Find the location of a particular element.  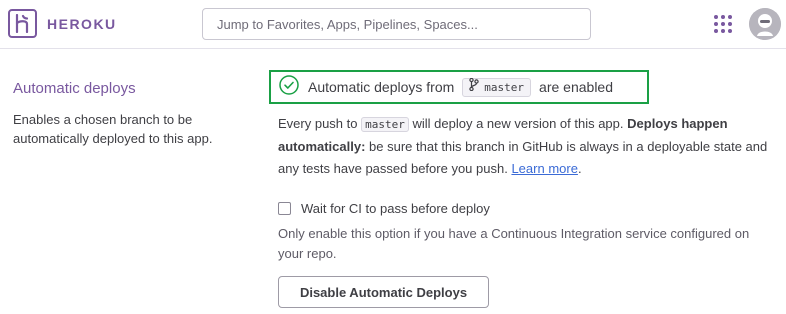

heroku-logo-icon is located at coordinates (22, 23).